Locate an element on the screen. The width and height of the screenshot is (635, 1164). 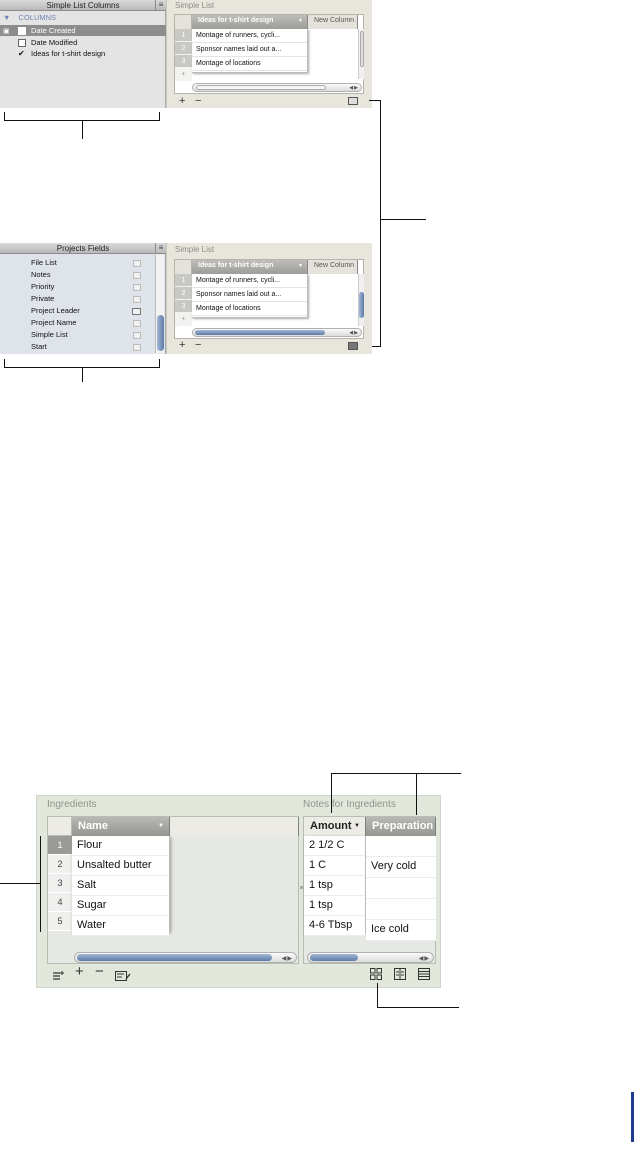
grid-layout-icon is located at coordinates (376, 973).